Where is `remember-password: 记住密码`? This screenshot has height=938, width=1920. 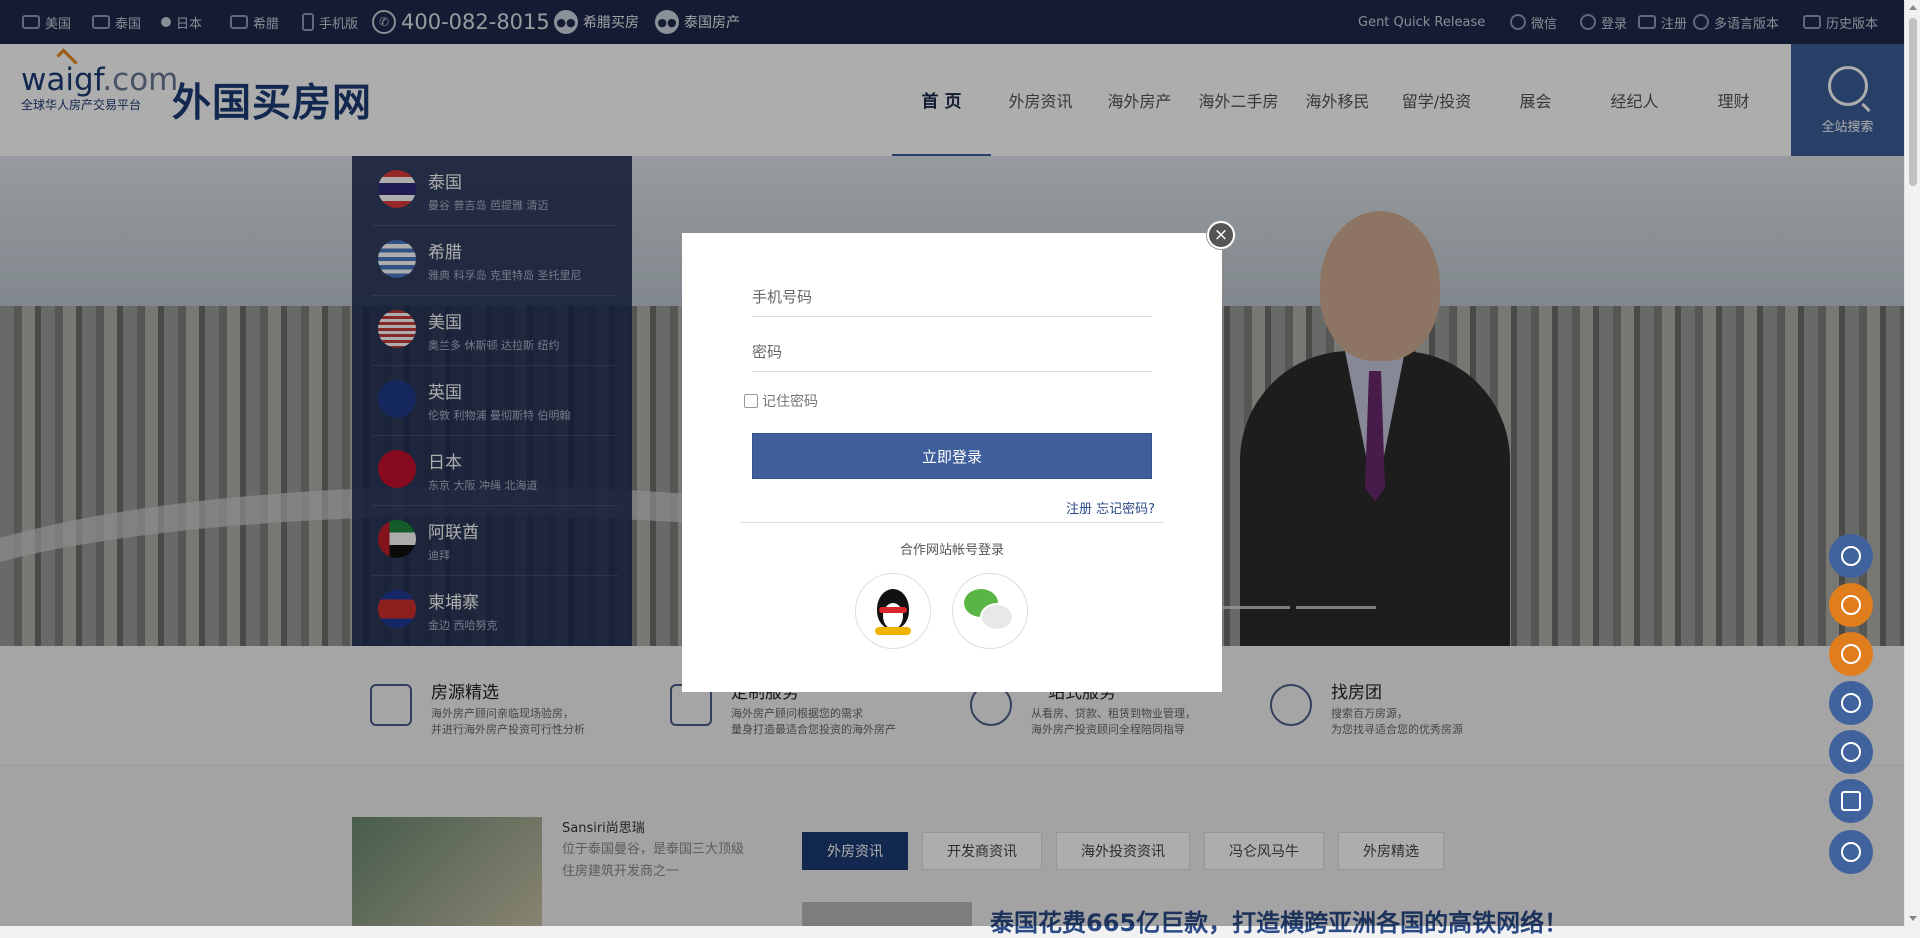 remember-password: 记住密码 is located at coordinates (781, 401).